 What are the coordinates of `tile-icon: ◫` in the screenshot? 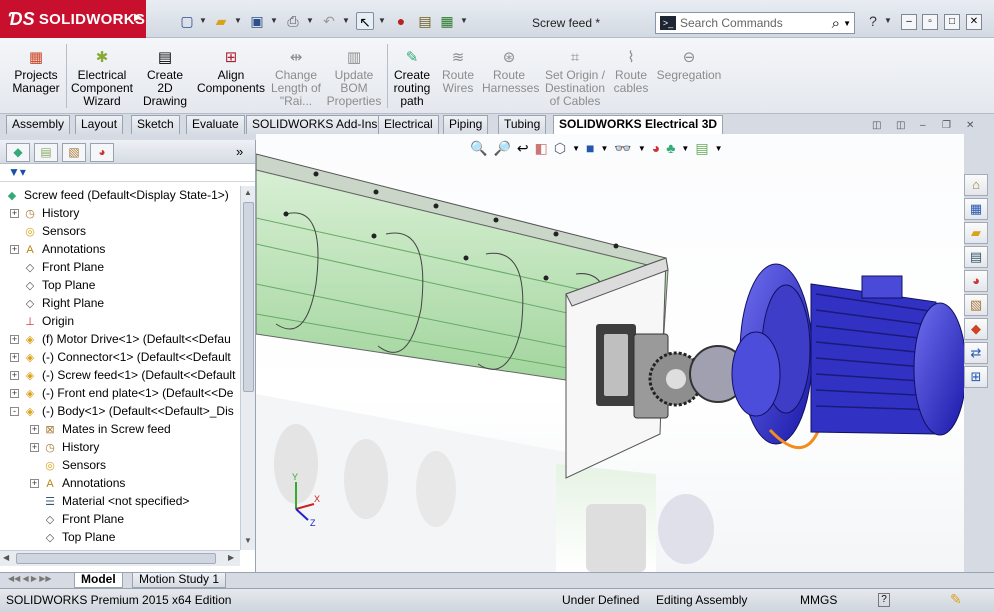 It's located at (876, 125).